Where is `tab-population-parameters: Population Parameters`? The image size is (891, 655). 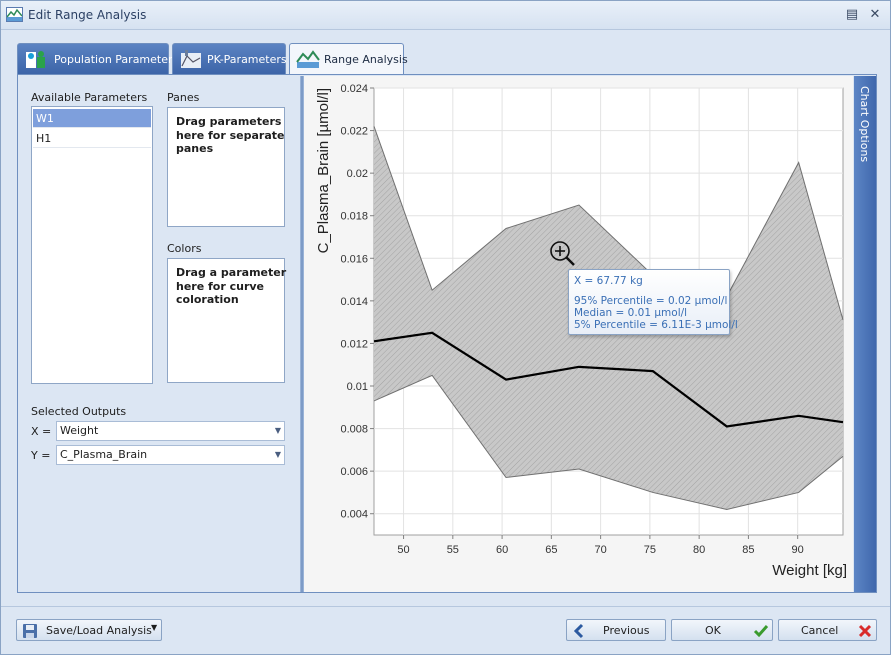 tab-population-parameters: Population Parameters is located at coordinates (97, 58).